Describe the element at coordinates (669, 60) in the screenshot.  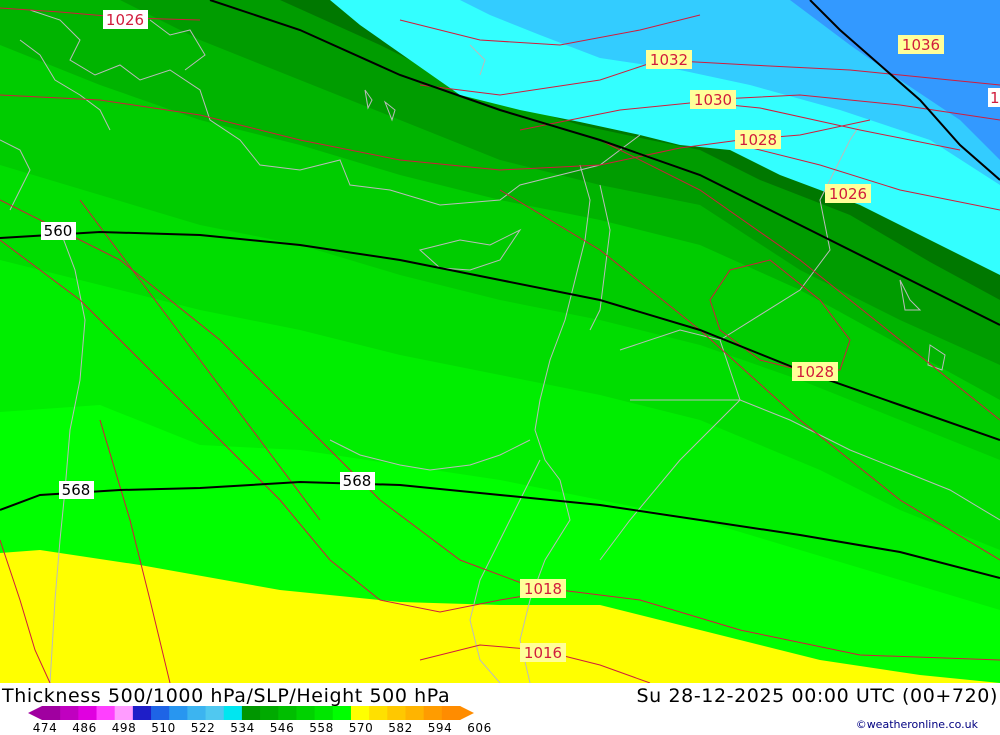
I see `slp-label: 1032` at that location.